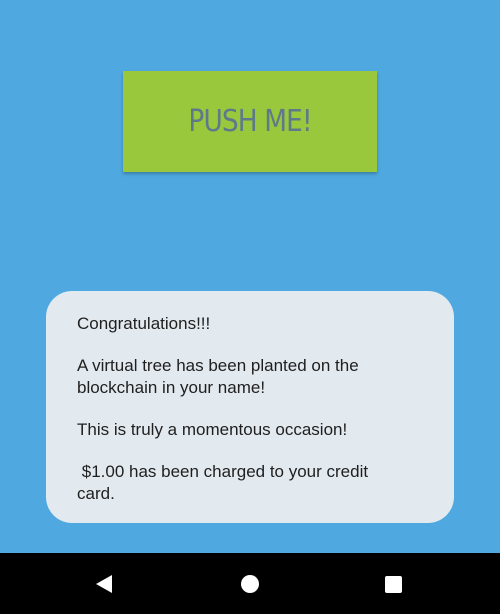  What do you see at coordinates (171, 387) in the screenshot?
I see `message-tree-line-2: blockchain in your name!` at bounding box center [171, 387].